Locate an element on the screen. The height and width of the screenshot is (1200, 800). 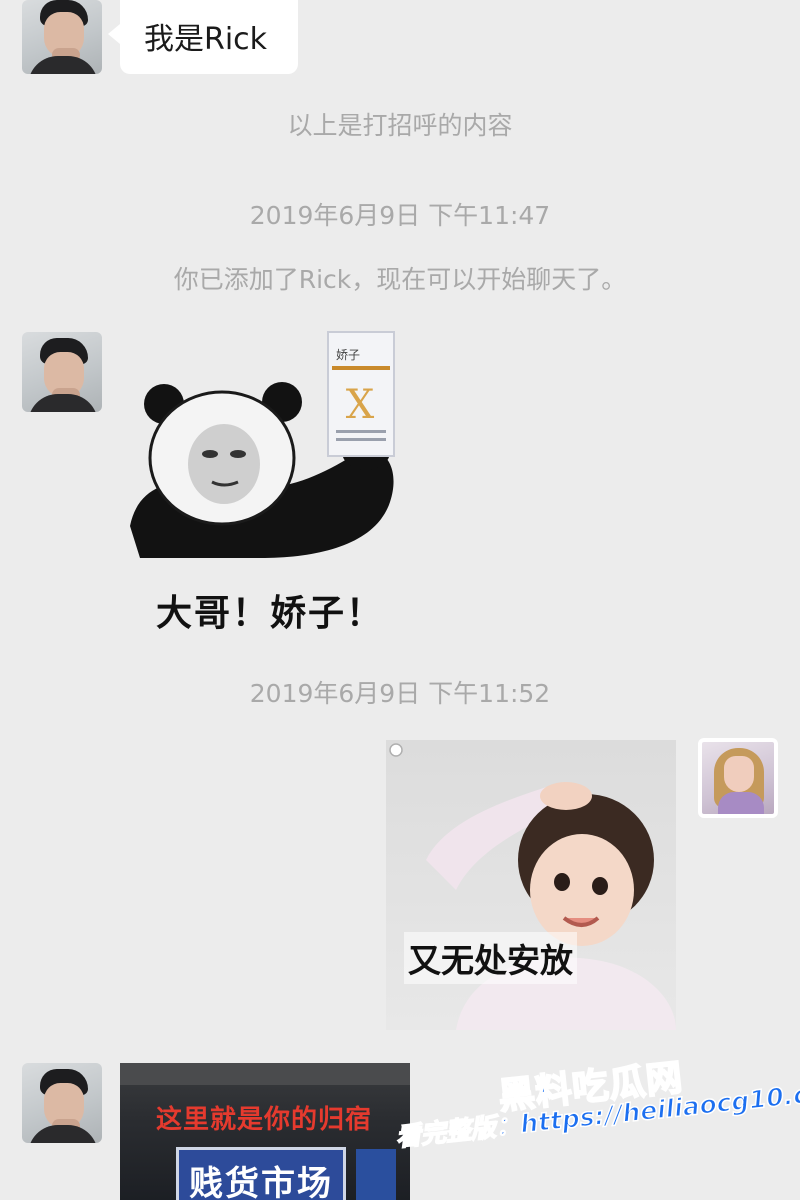
sign-board-text: 贱货市场 is located at coordinates (261, 1182).